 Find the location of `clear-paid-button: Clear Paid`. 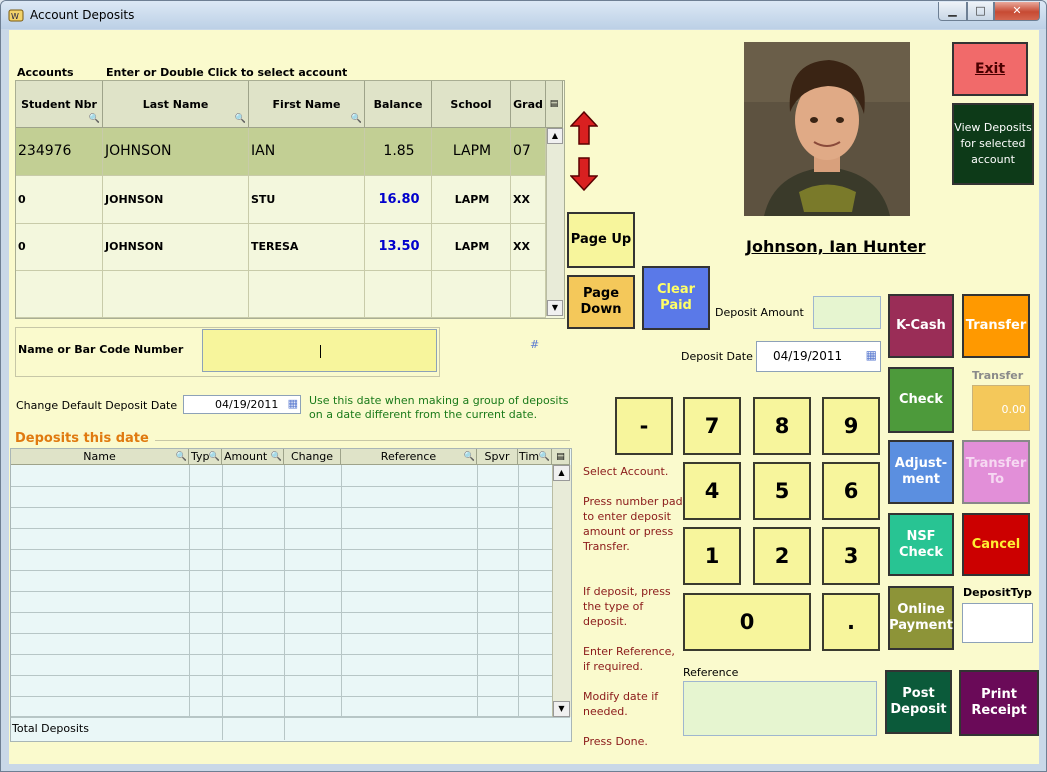

clear-paid-button: Clear Paid is located at coordinates (676, 298).